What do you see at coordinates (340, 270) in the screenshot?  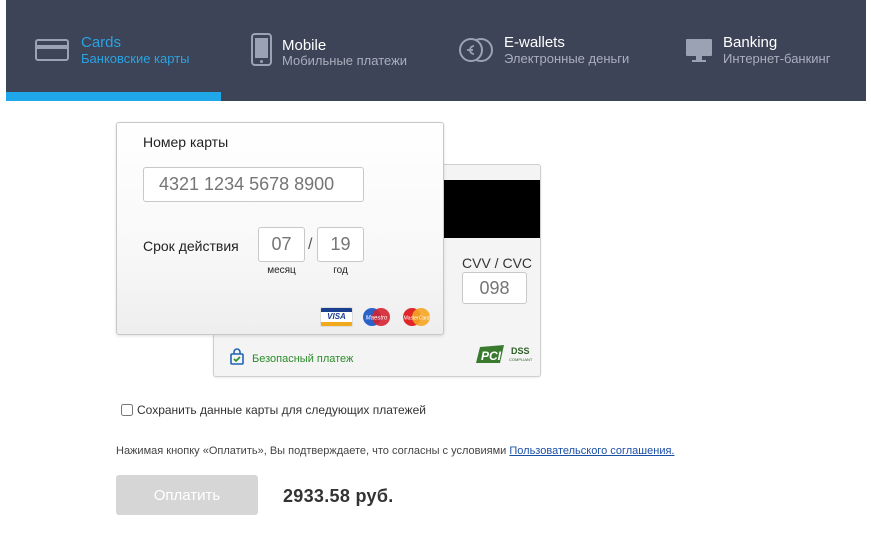 I see `year-hint: год` at bounding box center [340, 270].